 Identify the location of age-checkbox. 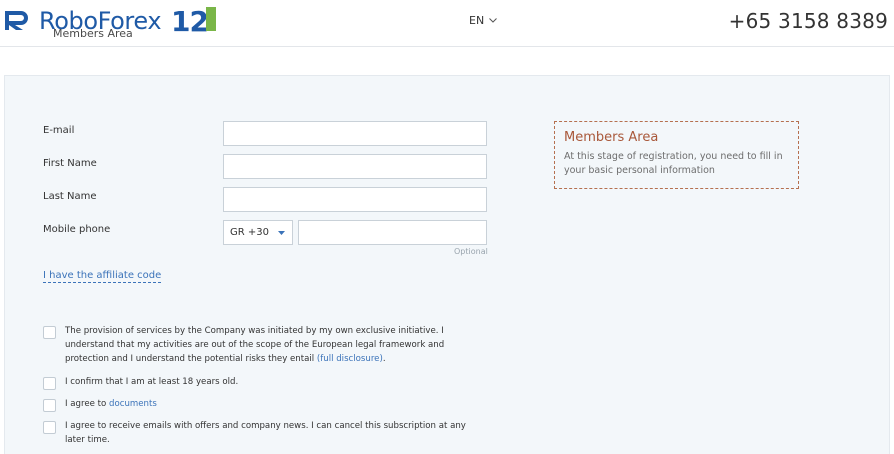
(49, 383).